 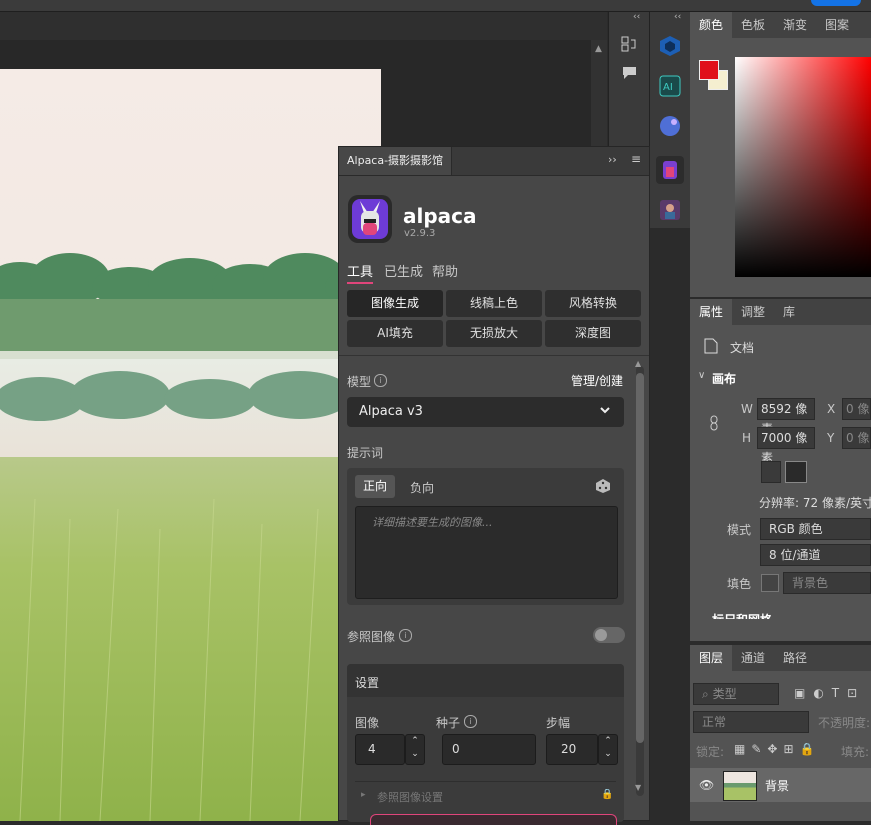 What do you see at coordinates (603, 486) in the screenshot?
I see `dice-icon` at bounding box center [603, 486].